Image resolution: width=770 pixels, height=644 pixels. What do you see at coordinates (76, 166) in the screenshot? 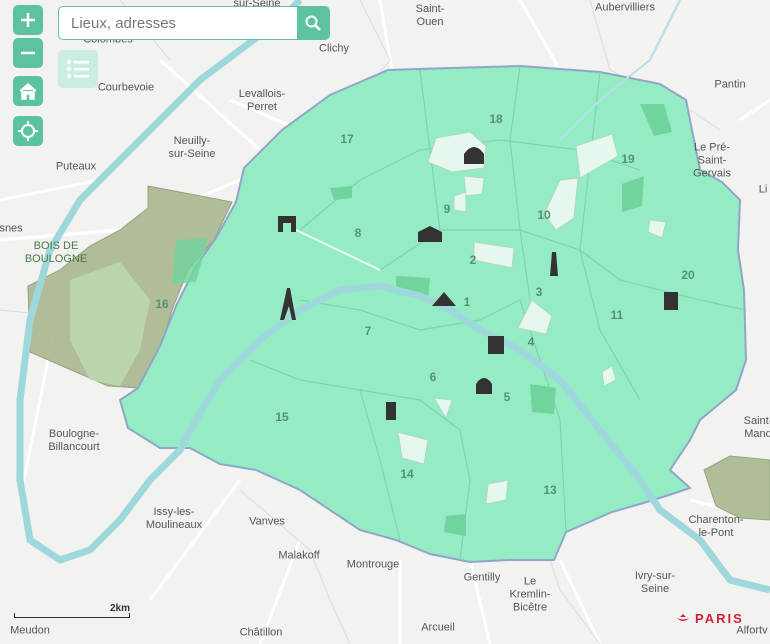
I see `place-label: Puteaux` at bounding box center [76, 166].